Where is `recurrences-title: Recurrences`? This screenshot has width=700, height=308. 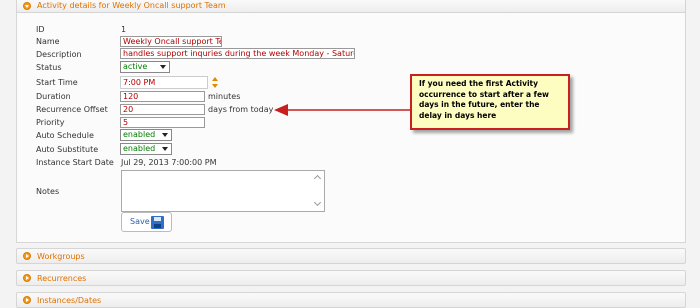
recurrences-title: Recurrences is located at coordinates (62, 278).